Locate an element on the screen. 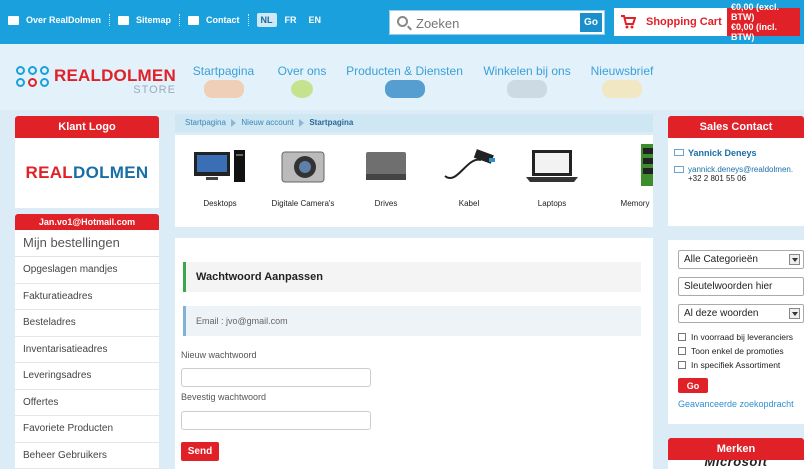  info-icon is located at coordinates (13, 20).